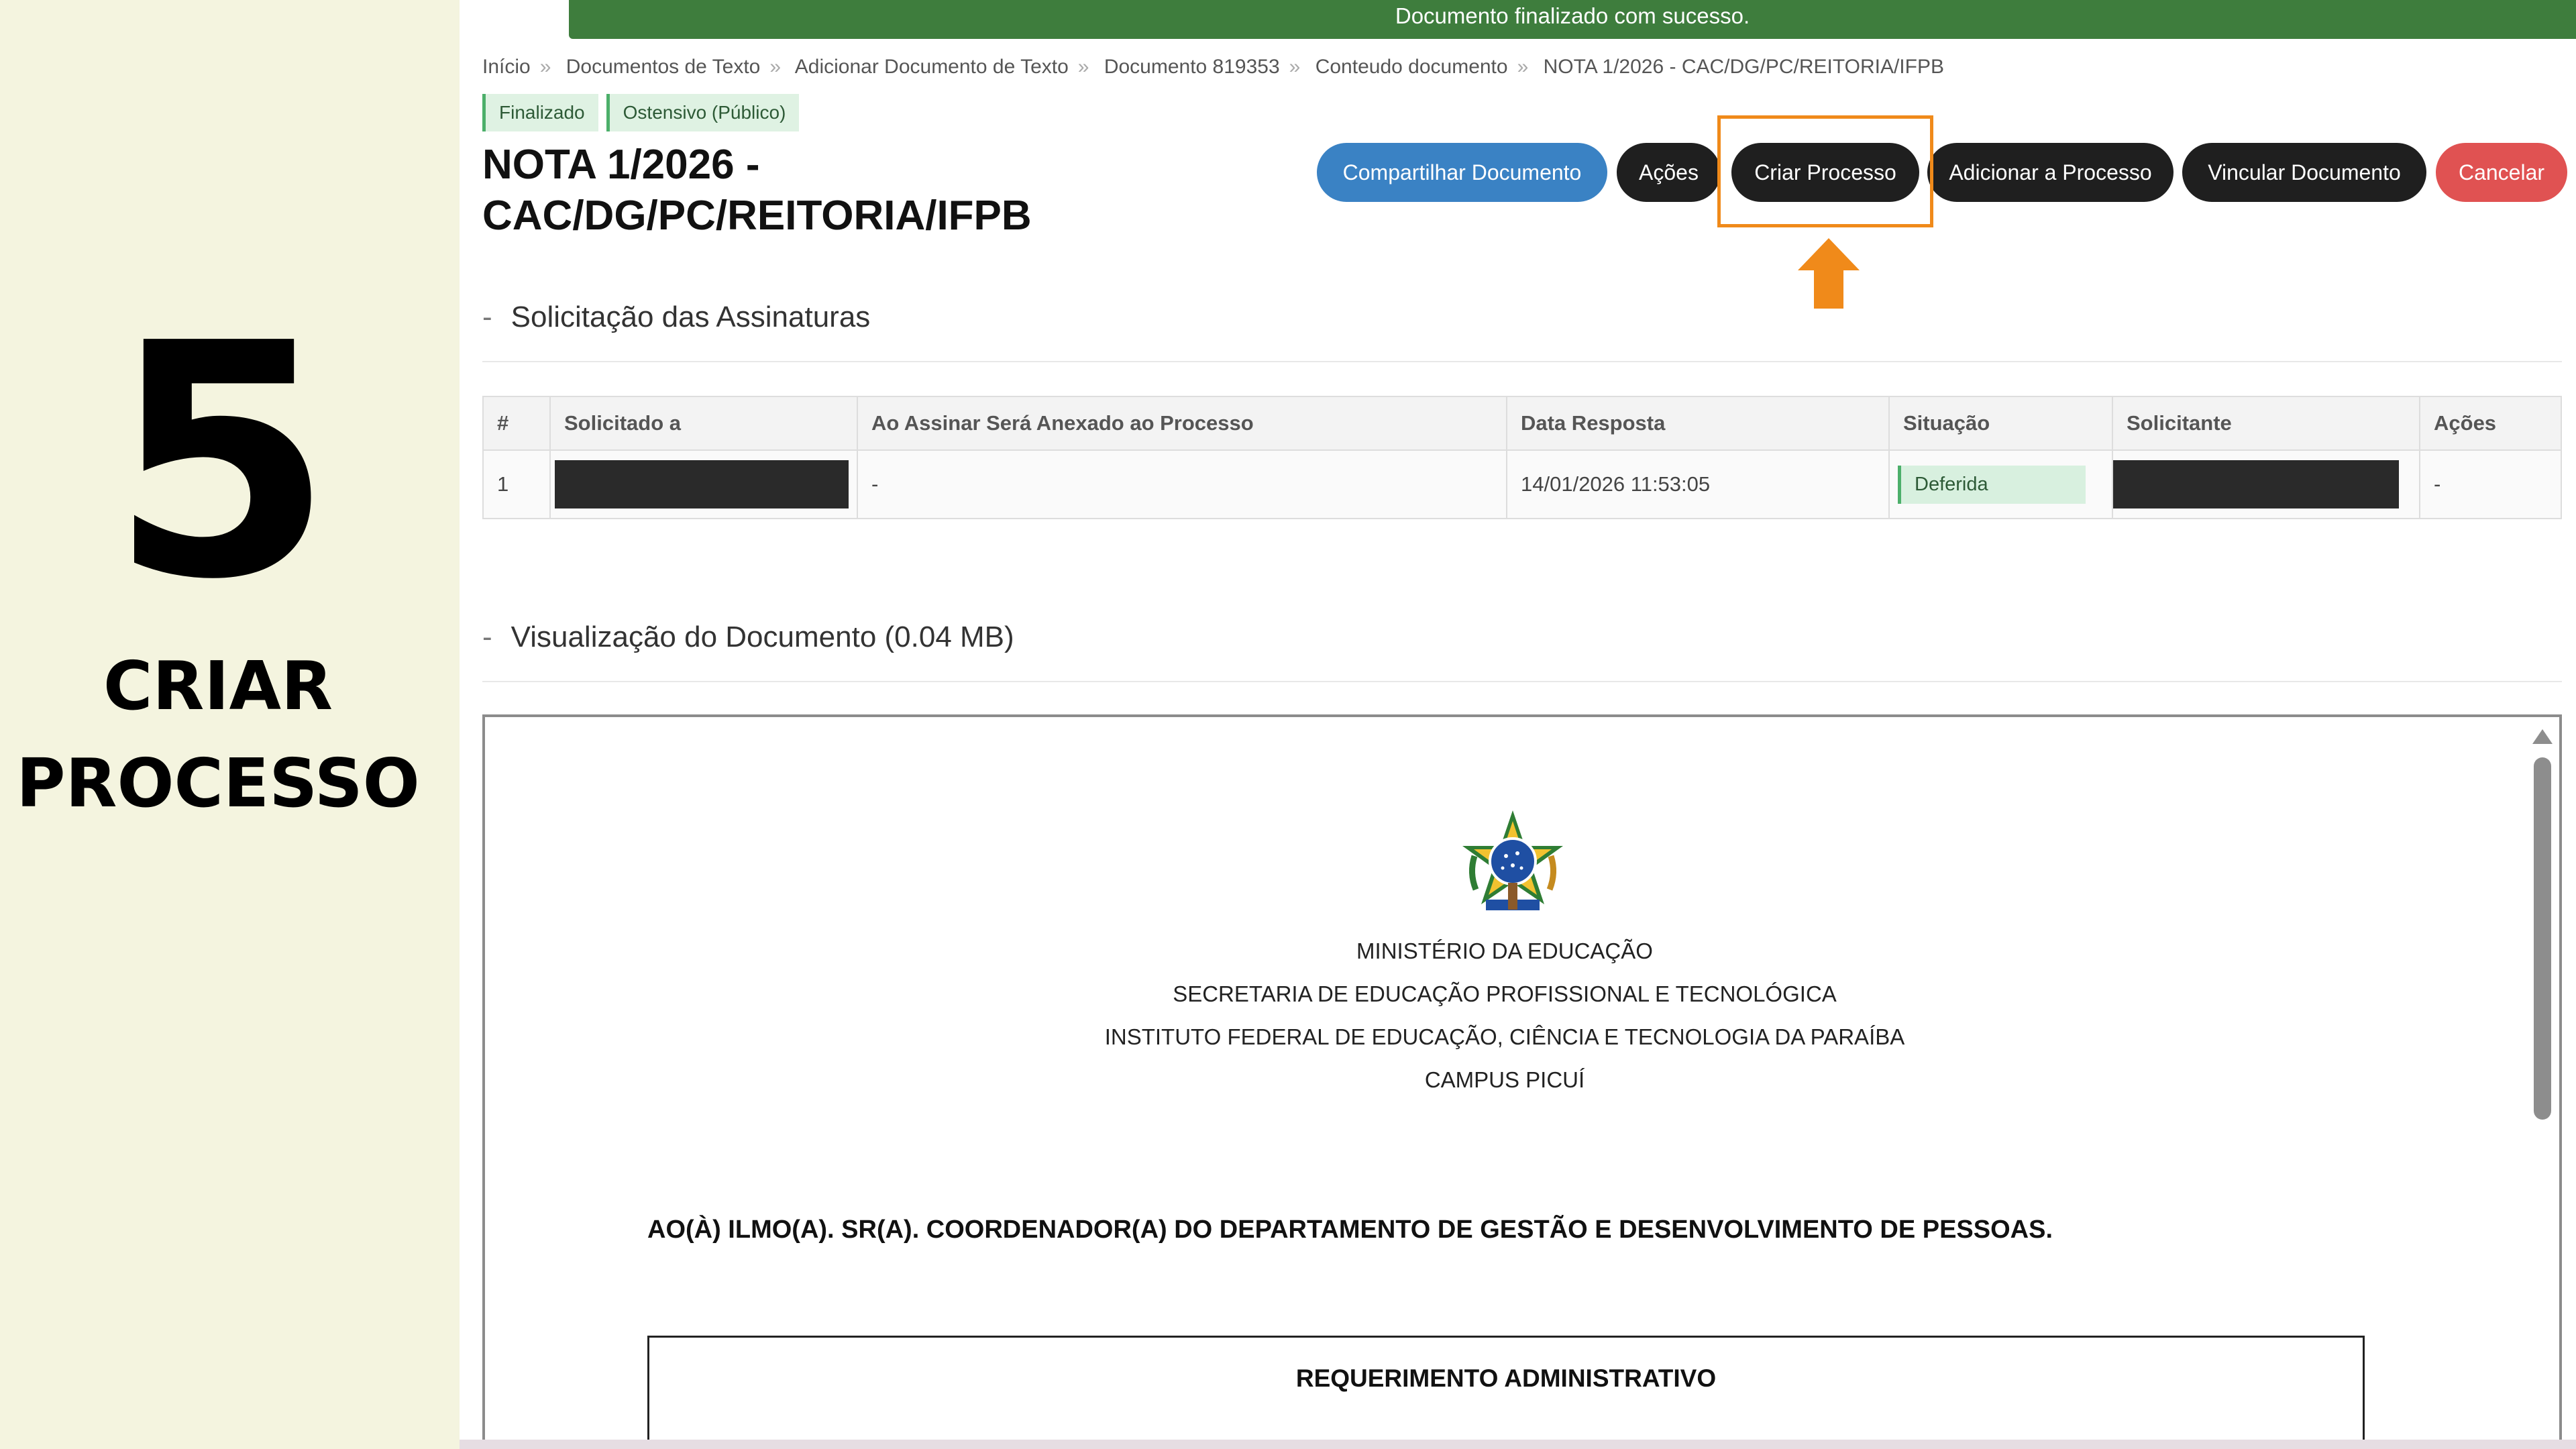  I want to click on cell-acoes: -, so click(2490, 484).